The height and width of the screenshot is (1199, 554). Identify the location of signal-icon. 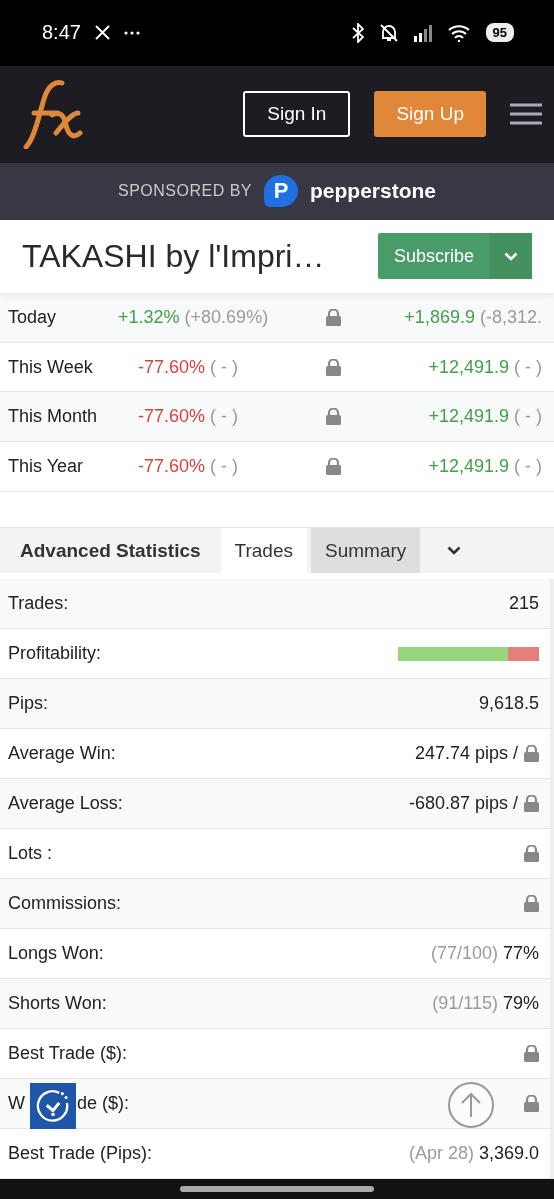
(423, 32).